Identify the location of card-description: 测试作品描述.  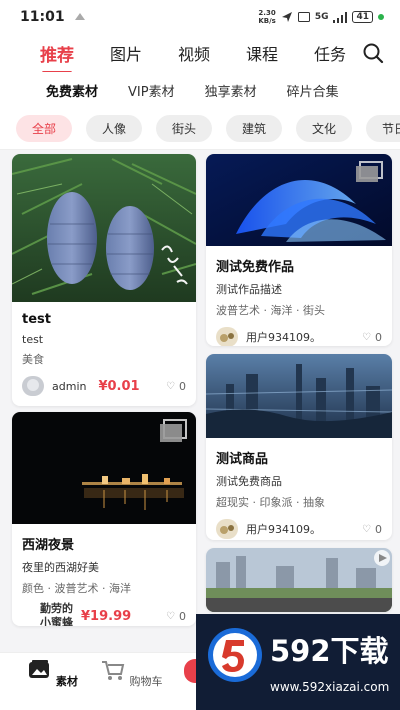
(249, 289).